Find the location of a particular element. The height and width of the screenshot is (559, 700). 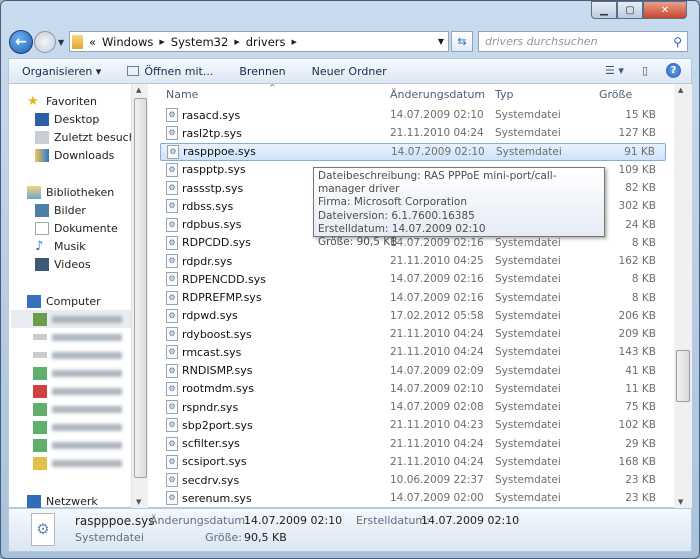

breadcrumb-drivers: drivers is located at coordinates (266, 42).